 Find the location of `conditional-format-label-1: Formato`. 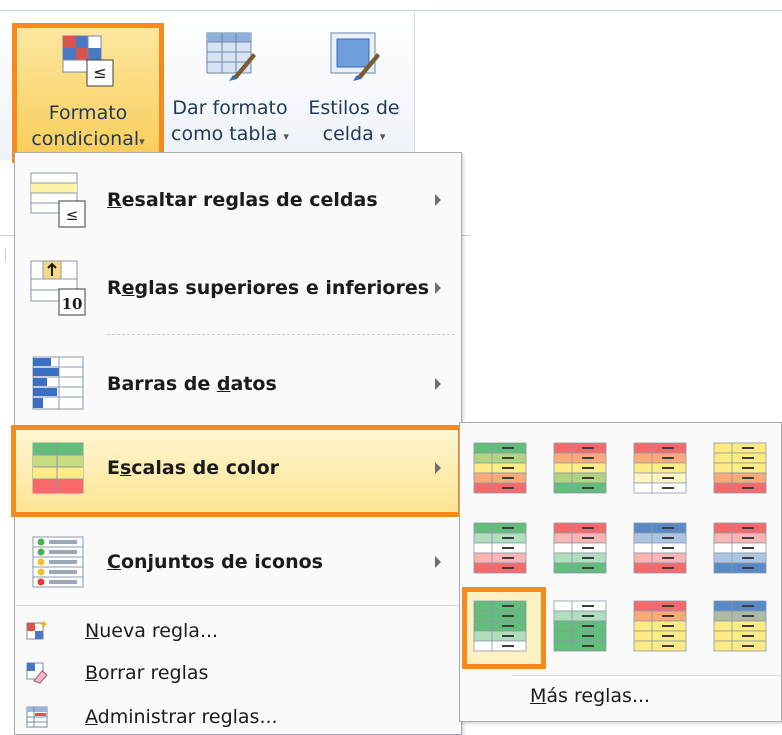

conditional-format-label-1: Formato is located at coordinates (88, 113).